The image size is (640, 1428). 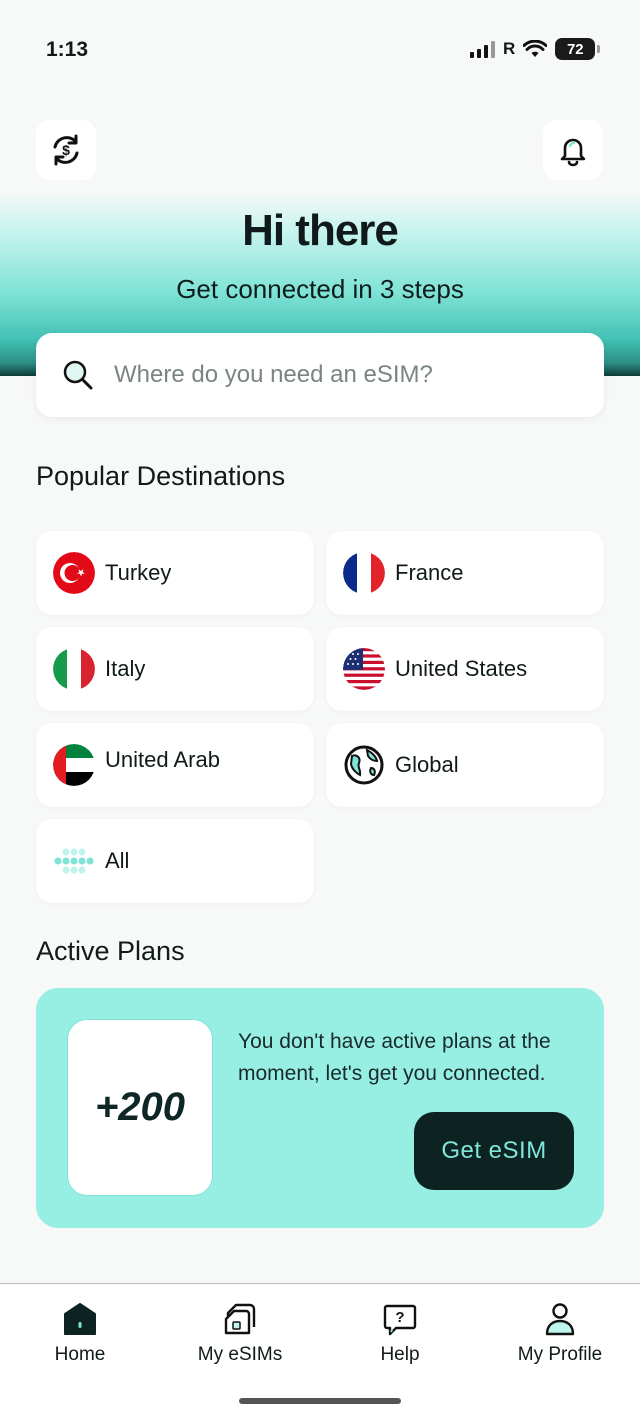 What do you see at coordinates (465, 573) in the screenshot?
I see `destination-france: France` at bounding box center [465, 573].